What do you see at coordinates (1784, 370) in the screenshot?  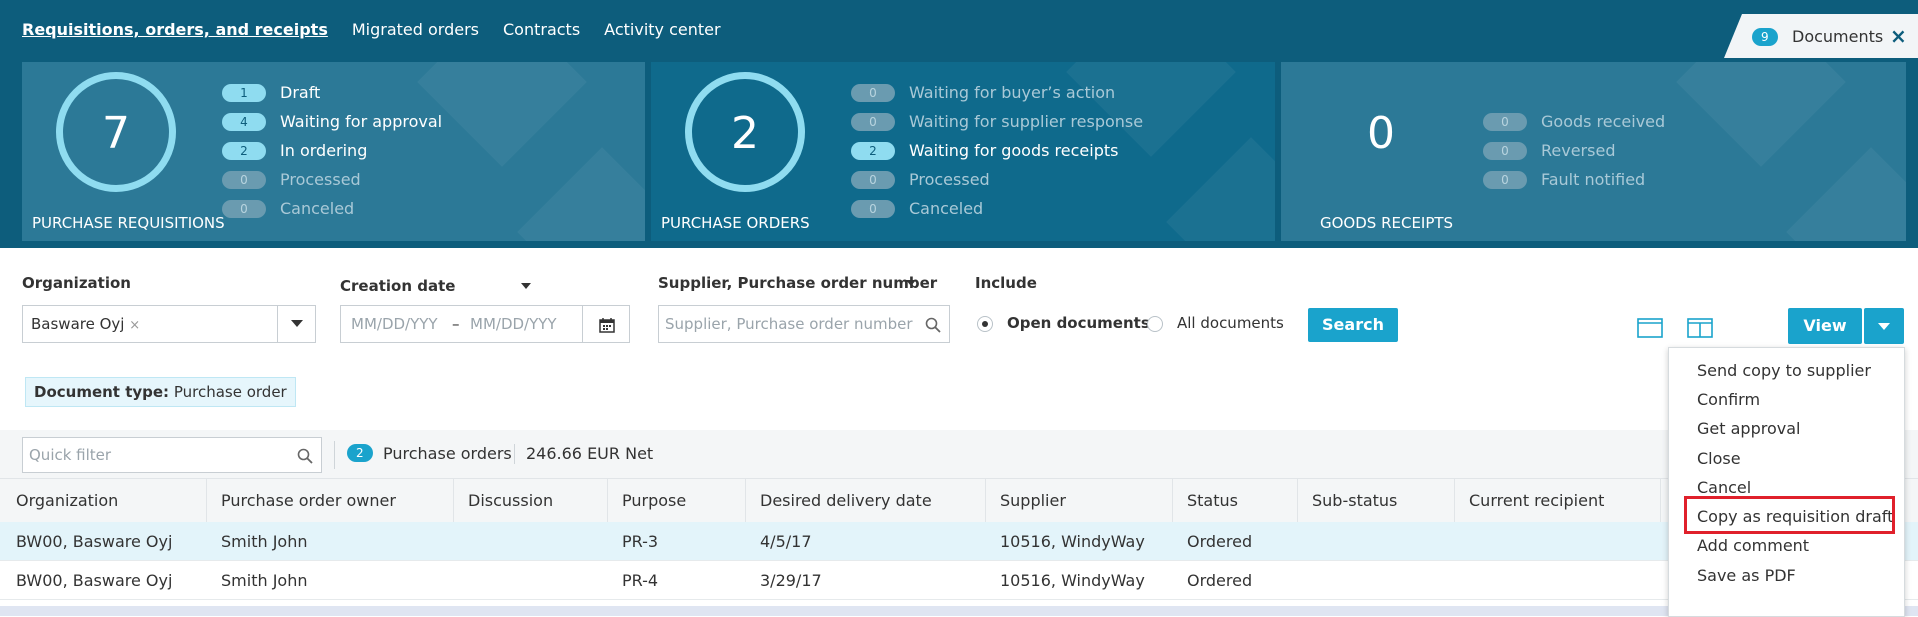 I see `menu-item-send-copy-to-supplier: Send copy to supplier` at bounding box center [1784, 370].